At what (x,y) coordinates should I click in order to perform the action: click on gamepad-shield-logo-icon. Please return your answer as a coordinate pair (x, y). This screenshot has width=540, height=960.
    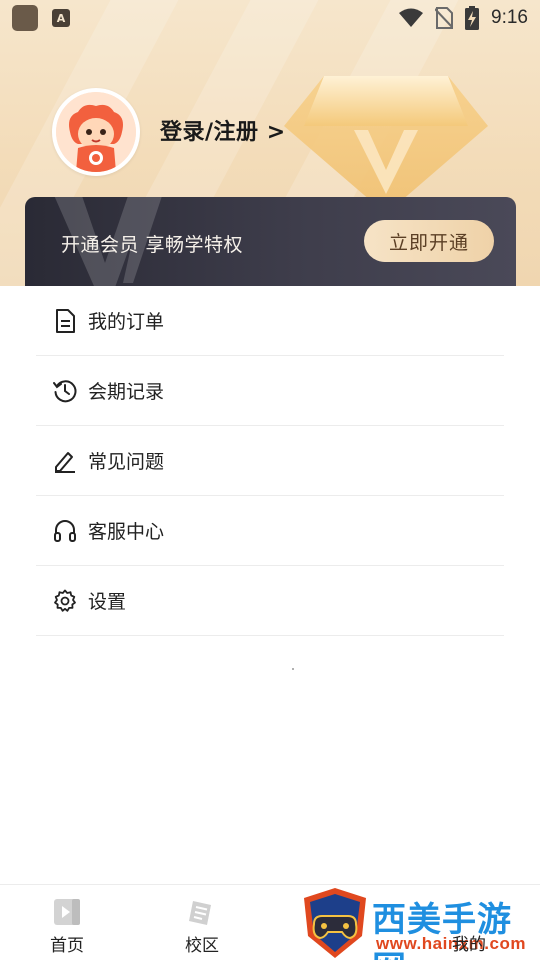
    Looking at the image, I should click on (335, 923).